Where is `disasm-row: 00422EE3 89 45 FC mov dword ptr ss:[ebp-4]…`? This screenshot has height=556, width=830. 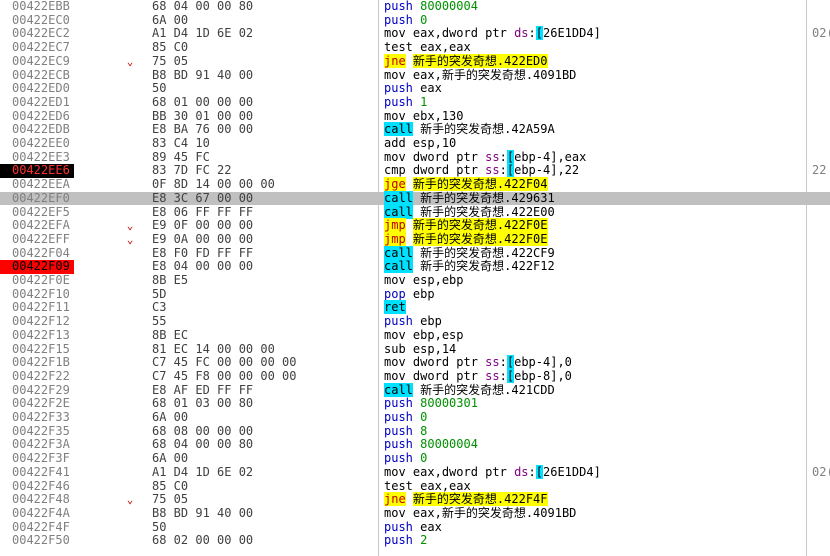 disasm-row: 00422EE3 89 45 FC mov dword ptr ss:[ebp-4]… is located at coordinates (415, 157).